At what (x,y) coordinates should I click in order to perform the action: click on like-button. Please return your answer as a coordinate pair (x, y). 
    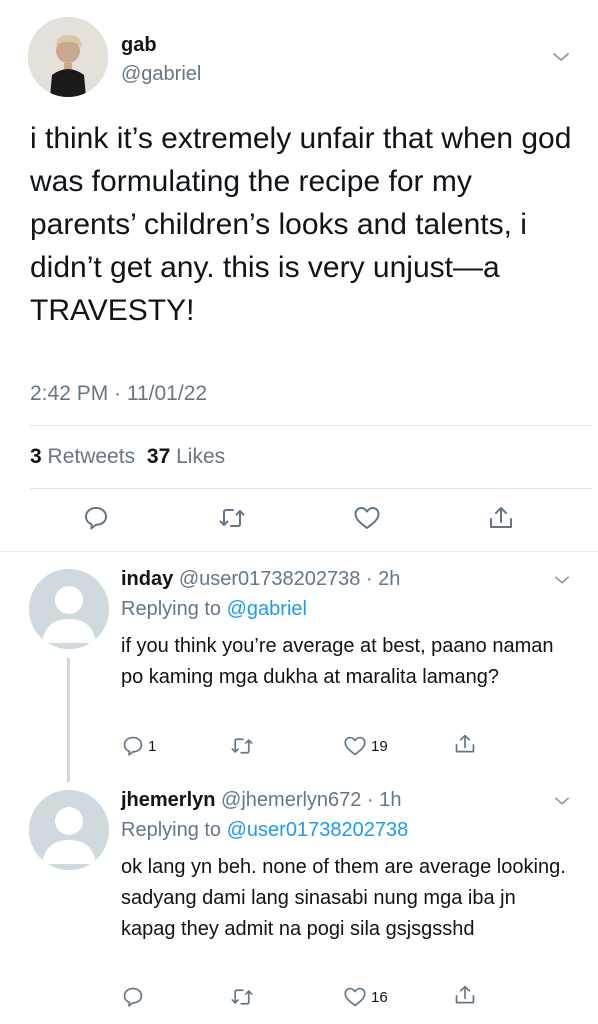
    Looking at the image, I should click on (367, 518).